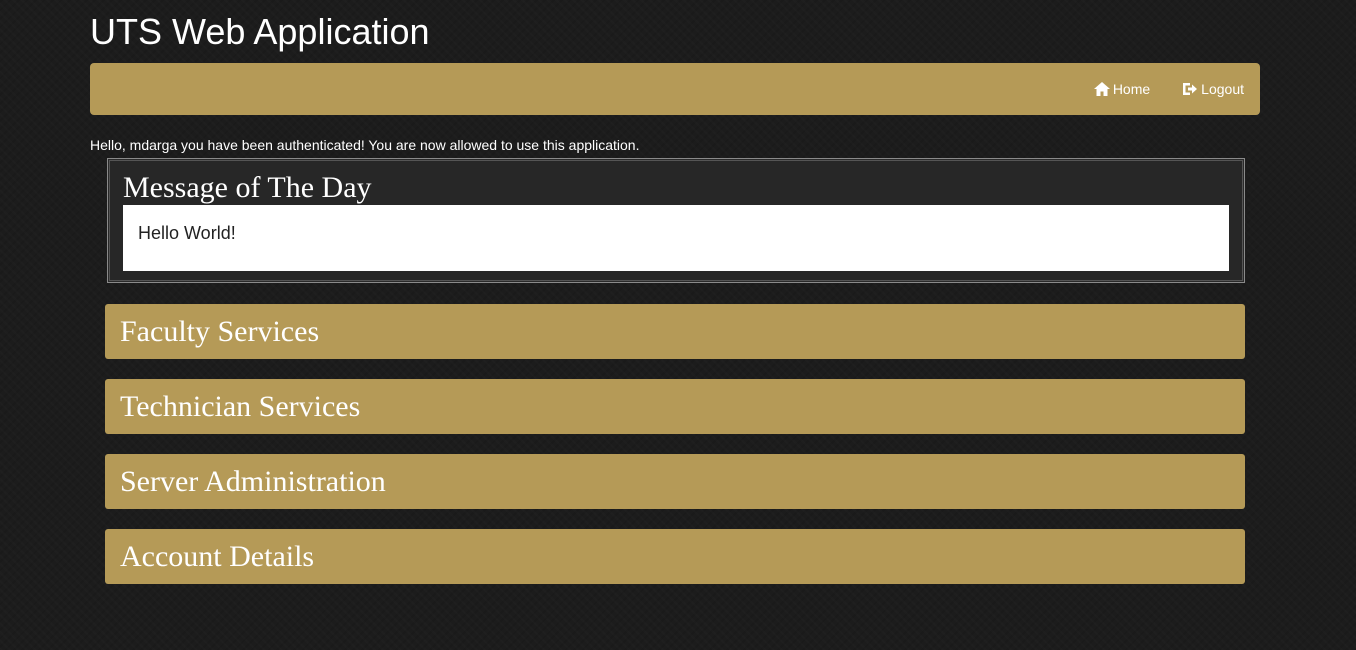 This screenshot has width=1356, height=650. What do you see at coordinates (675, 481) in the screenshot?
I see `section-server-administration: Server Administration` at bounding box center [675, 481].